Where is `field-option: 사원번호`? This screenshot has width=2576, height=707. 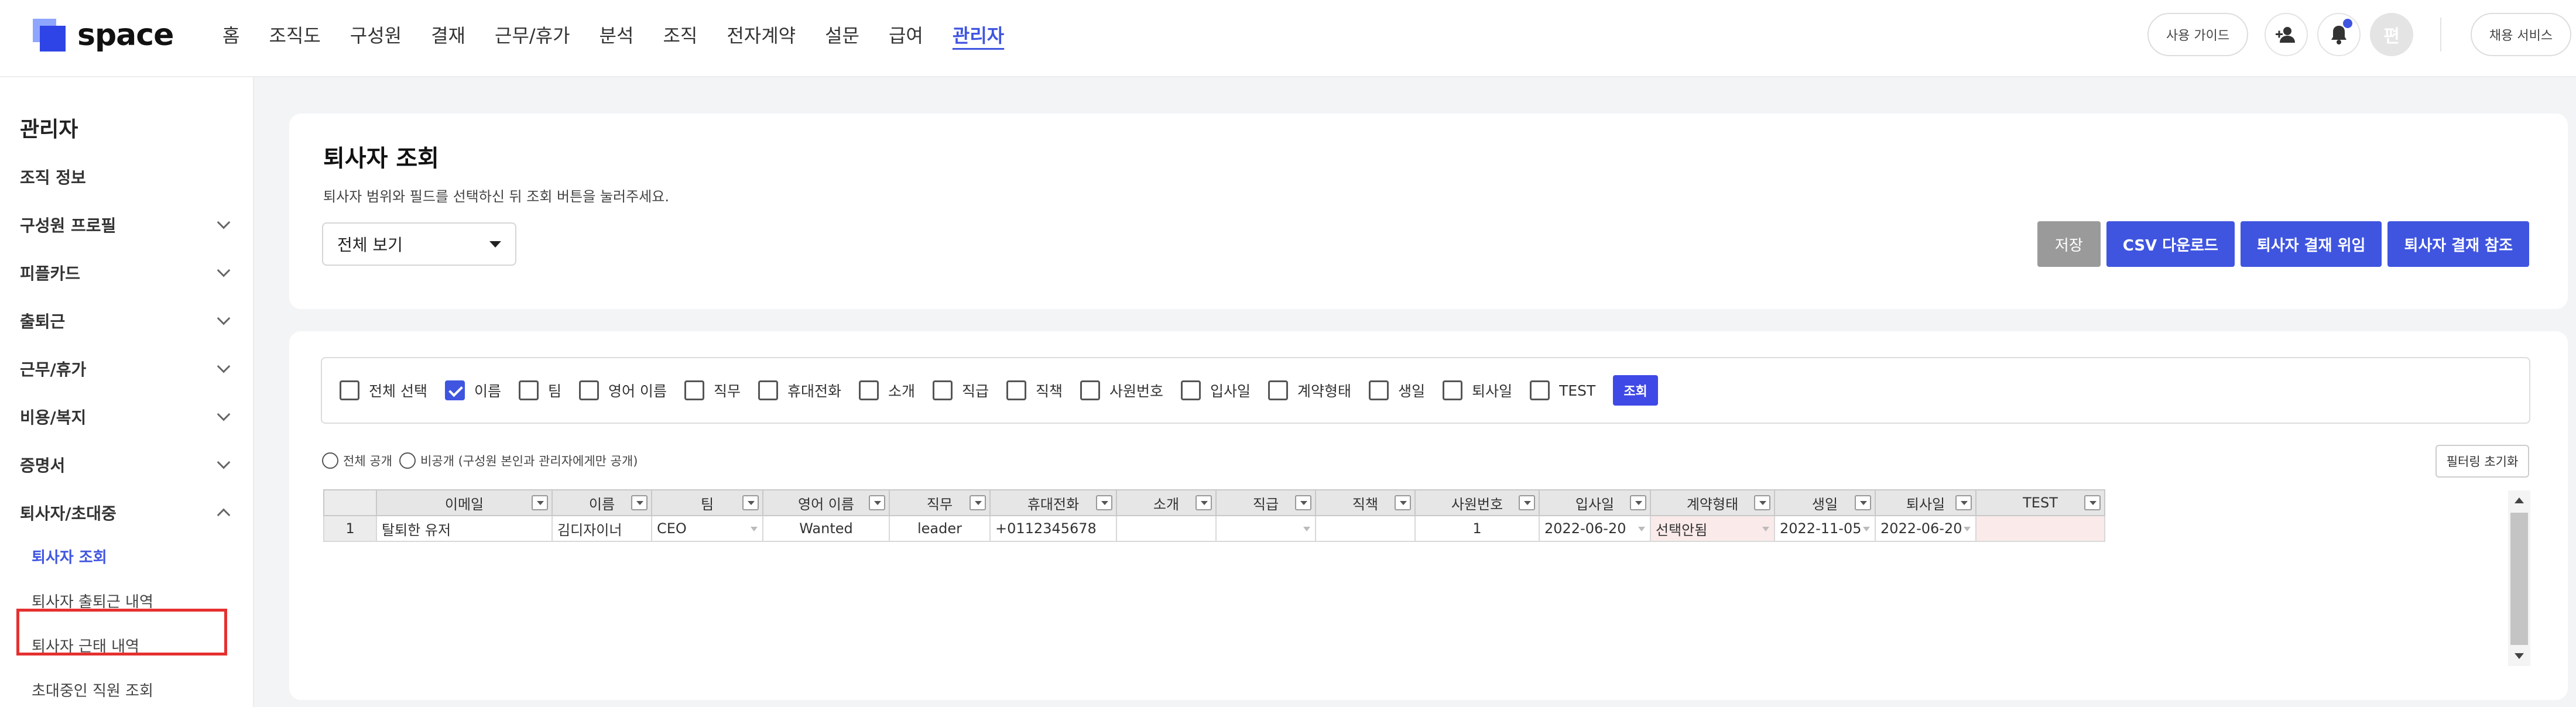
field-option: 사원번호 is located at coordinates (1121, 390).